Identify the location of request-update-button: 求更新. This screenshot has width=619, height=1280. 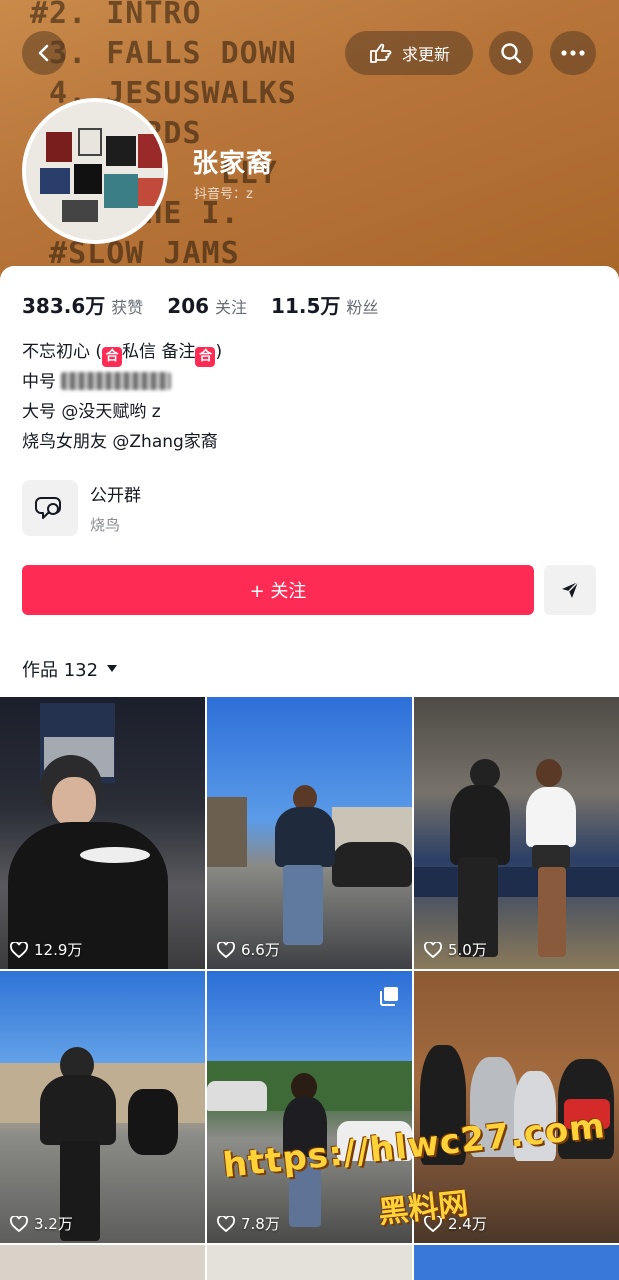
(409, 53).